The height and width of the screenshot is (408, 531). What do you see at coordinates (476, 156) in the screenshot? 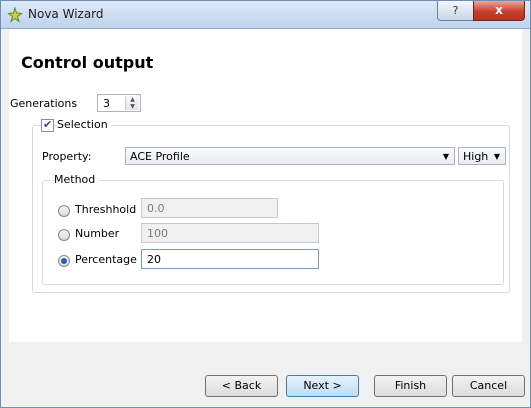
I see `level-value: High` at bounding box center [476, 156].